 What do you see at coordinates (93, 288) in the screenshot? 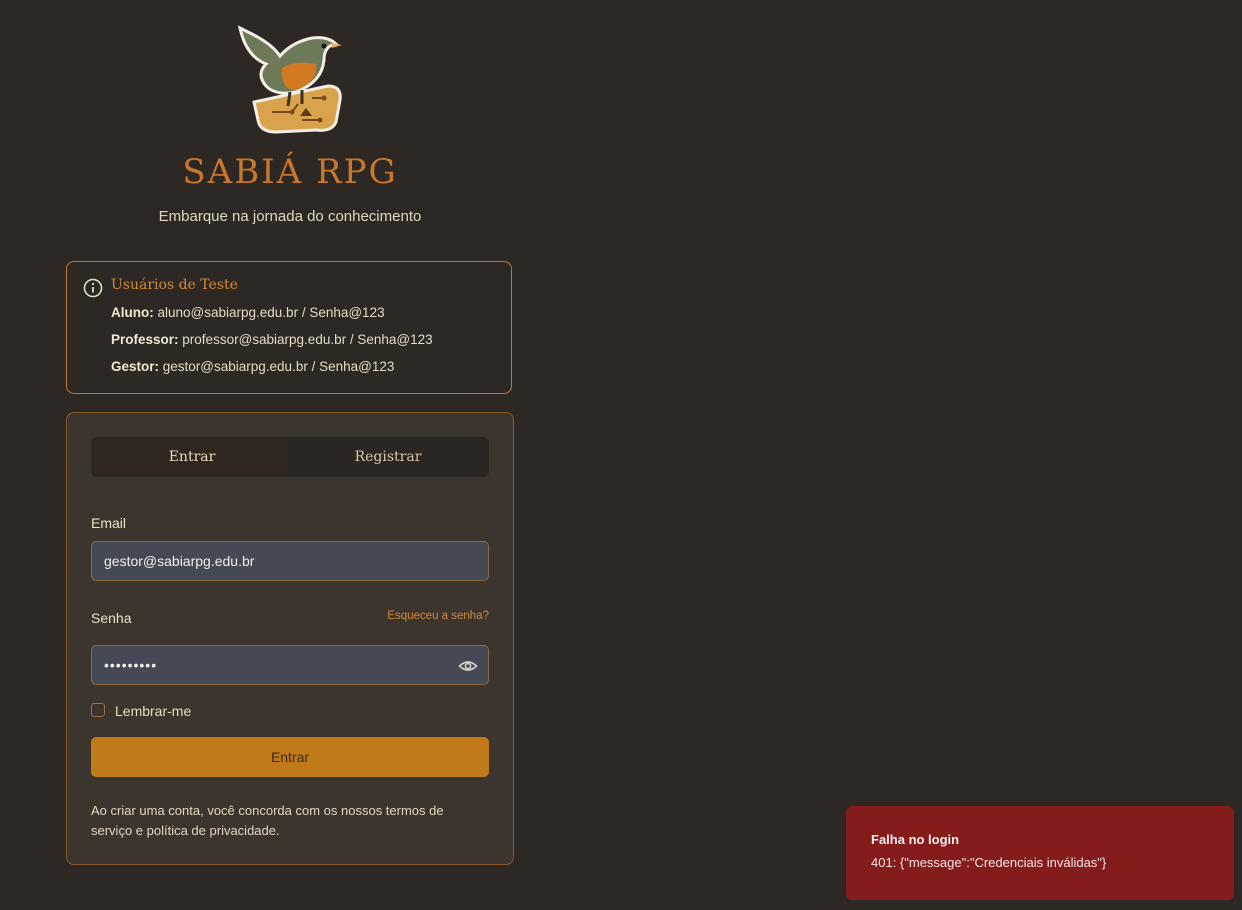
I see `info-icon` at bounding box center [93, 288].